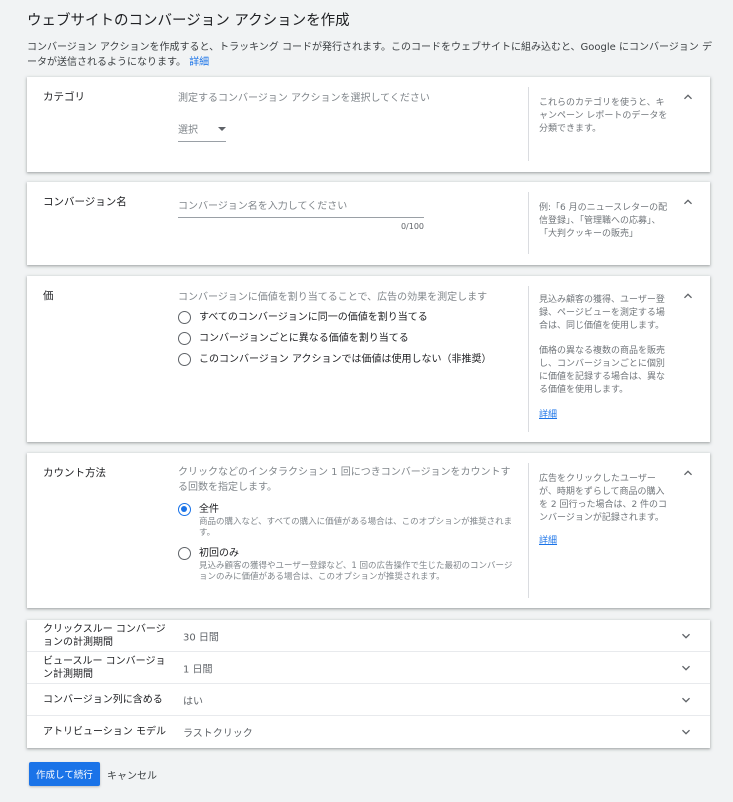 The height and width of the screenshot is (802, 733). I want to click on value-collapse-button, so click(688, 296).